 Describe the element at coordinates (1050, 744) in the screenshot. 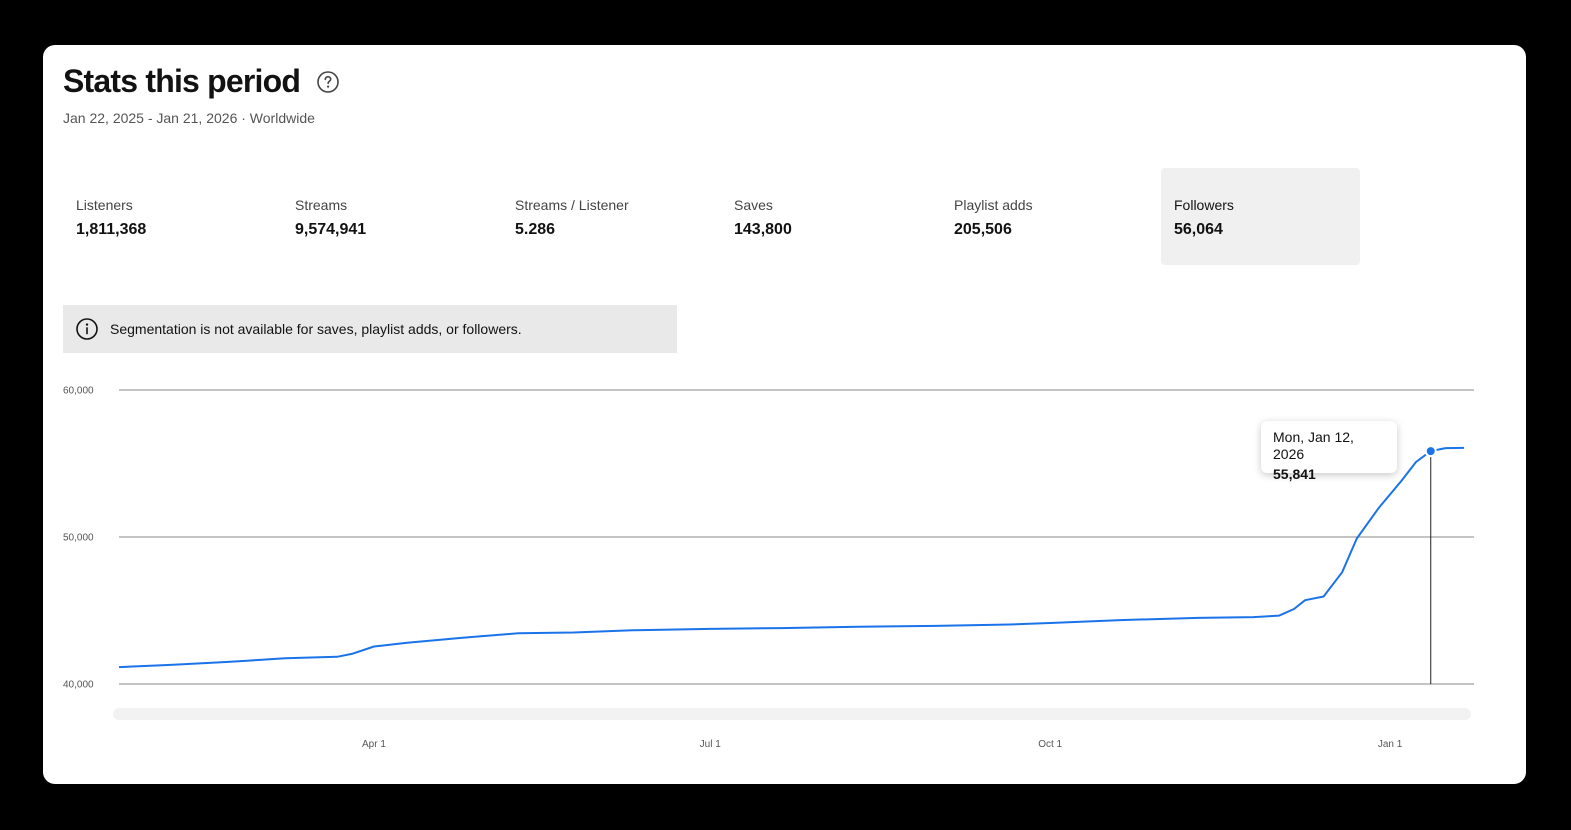

I see `x-tick-label: Oct 1` at that location.